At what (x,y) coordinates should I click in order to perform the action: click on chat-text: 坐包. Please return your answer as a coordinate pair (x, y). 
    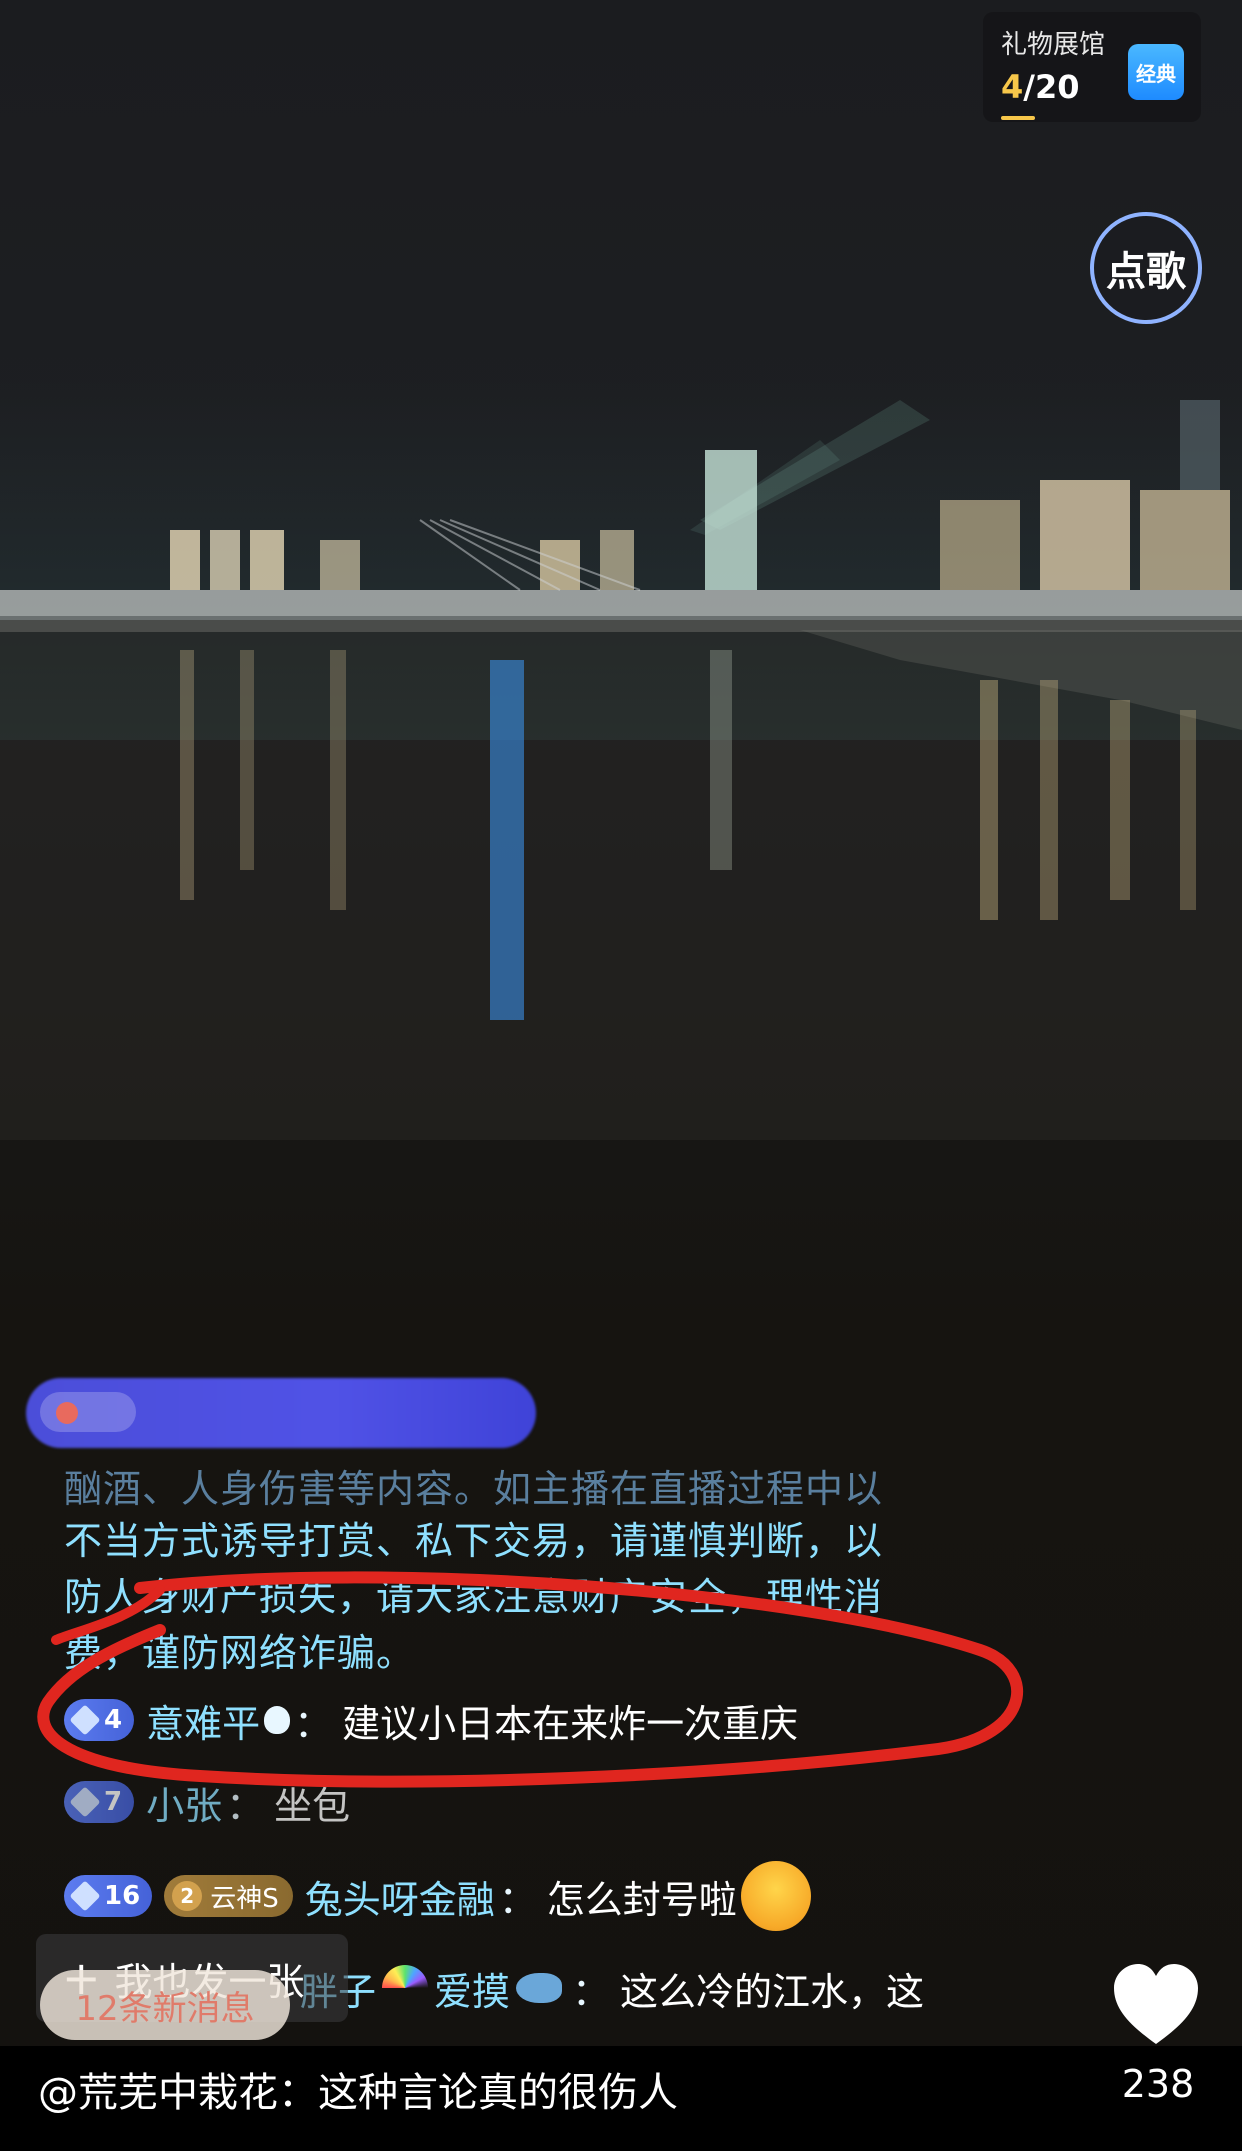
    Looking at the image, I should click on (312, 1805).